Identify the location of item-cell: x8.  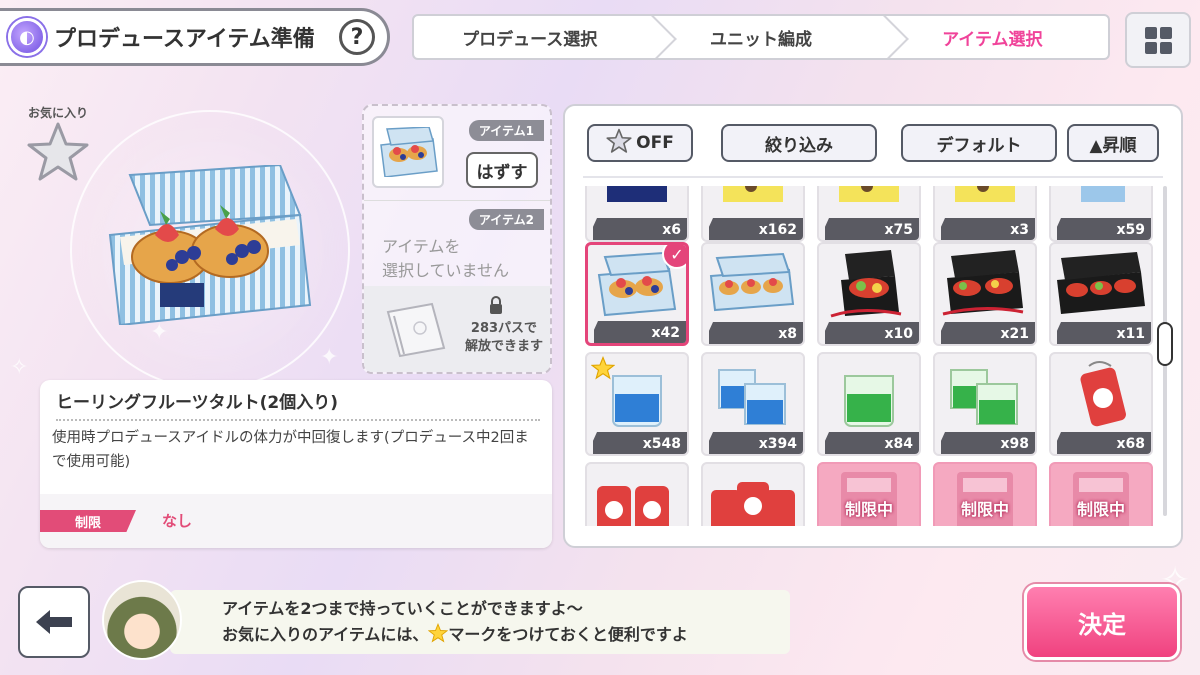
(753, 294).